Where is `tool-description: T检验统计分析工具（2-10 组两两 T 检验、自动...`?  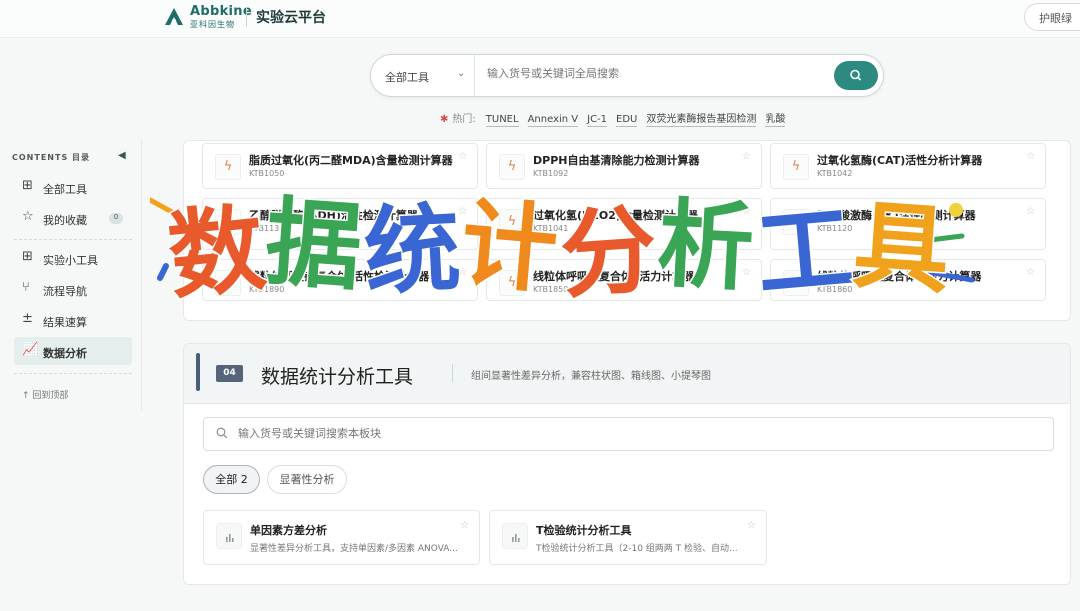 tool-description: T检验统计分析工具（2-10 组两两 T 检验、自动... is located at coordinates (637, 549).